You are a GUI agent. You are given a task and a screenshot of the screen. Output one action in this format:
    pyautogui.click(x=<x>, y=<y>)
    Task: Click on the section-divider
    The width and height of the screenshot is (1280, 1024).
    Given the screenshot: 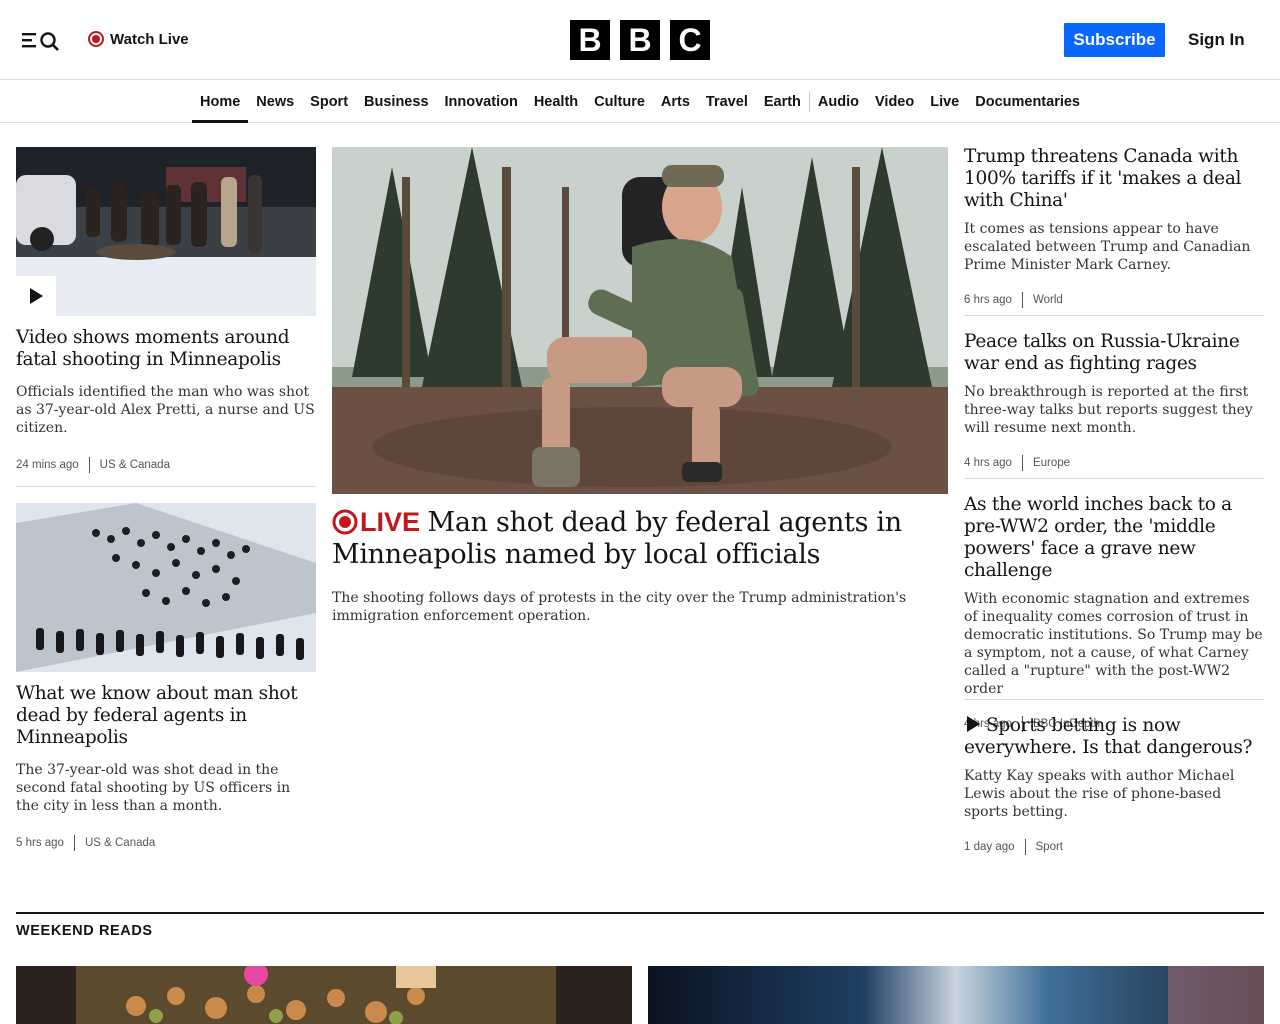 What is the action you would take?
    pyautogui.click(x=640, y=913)
    